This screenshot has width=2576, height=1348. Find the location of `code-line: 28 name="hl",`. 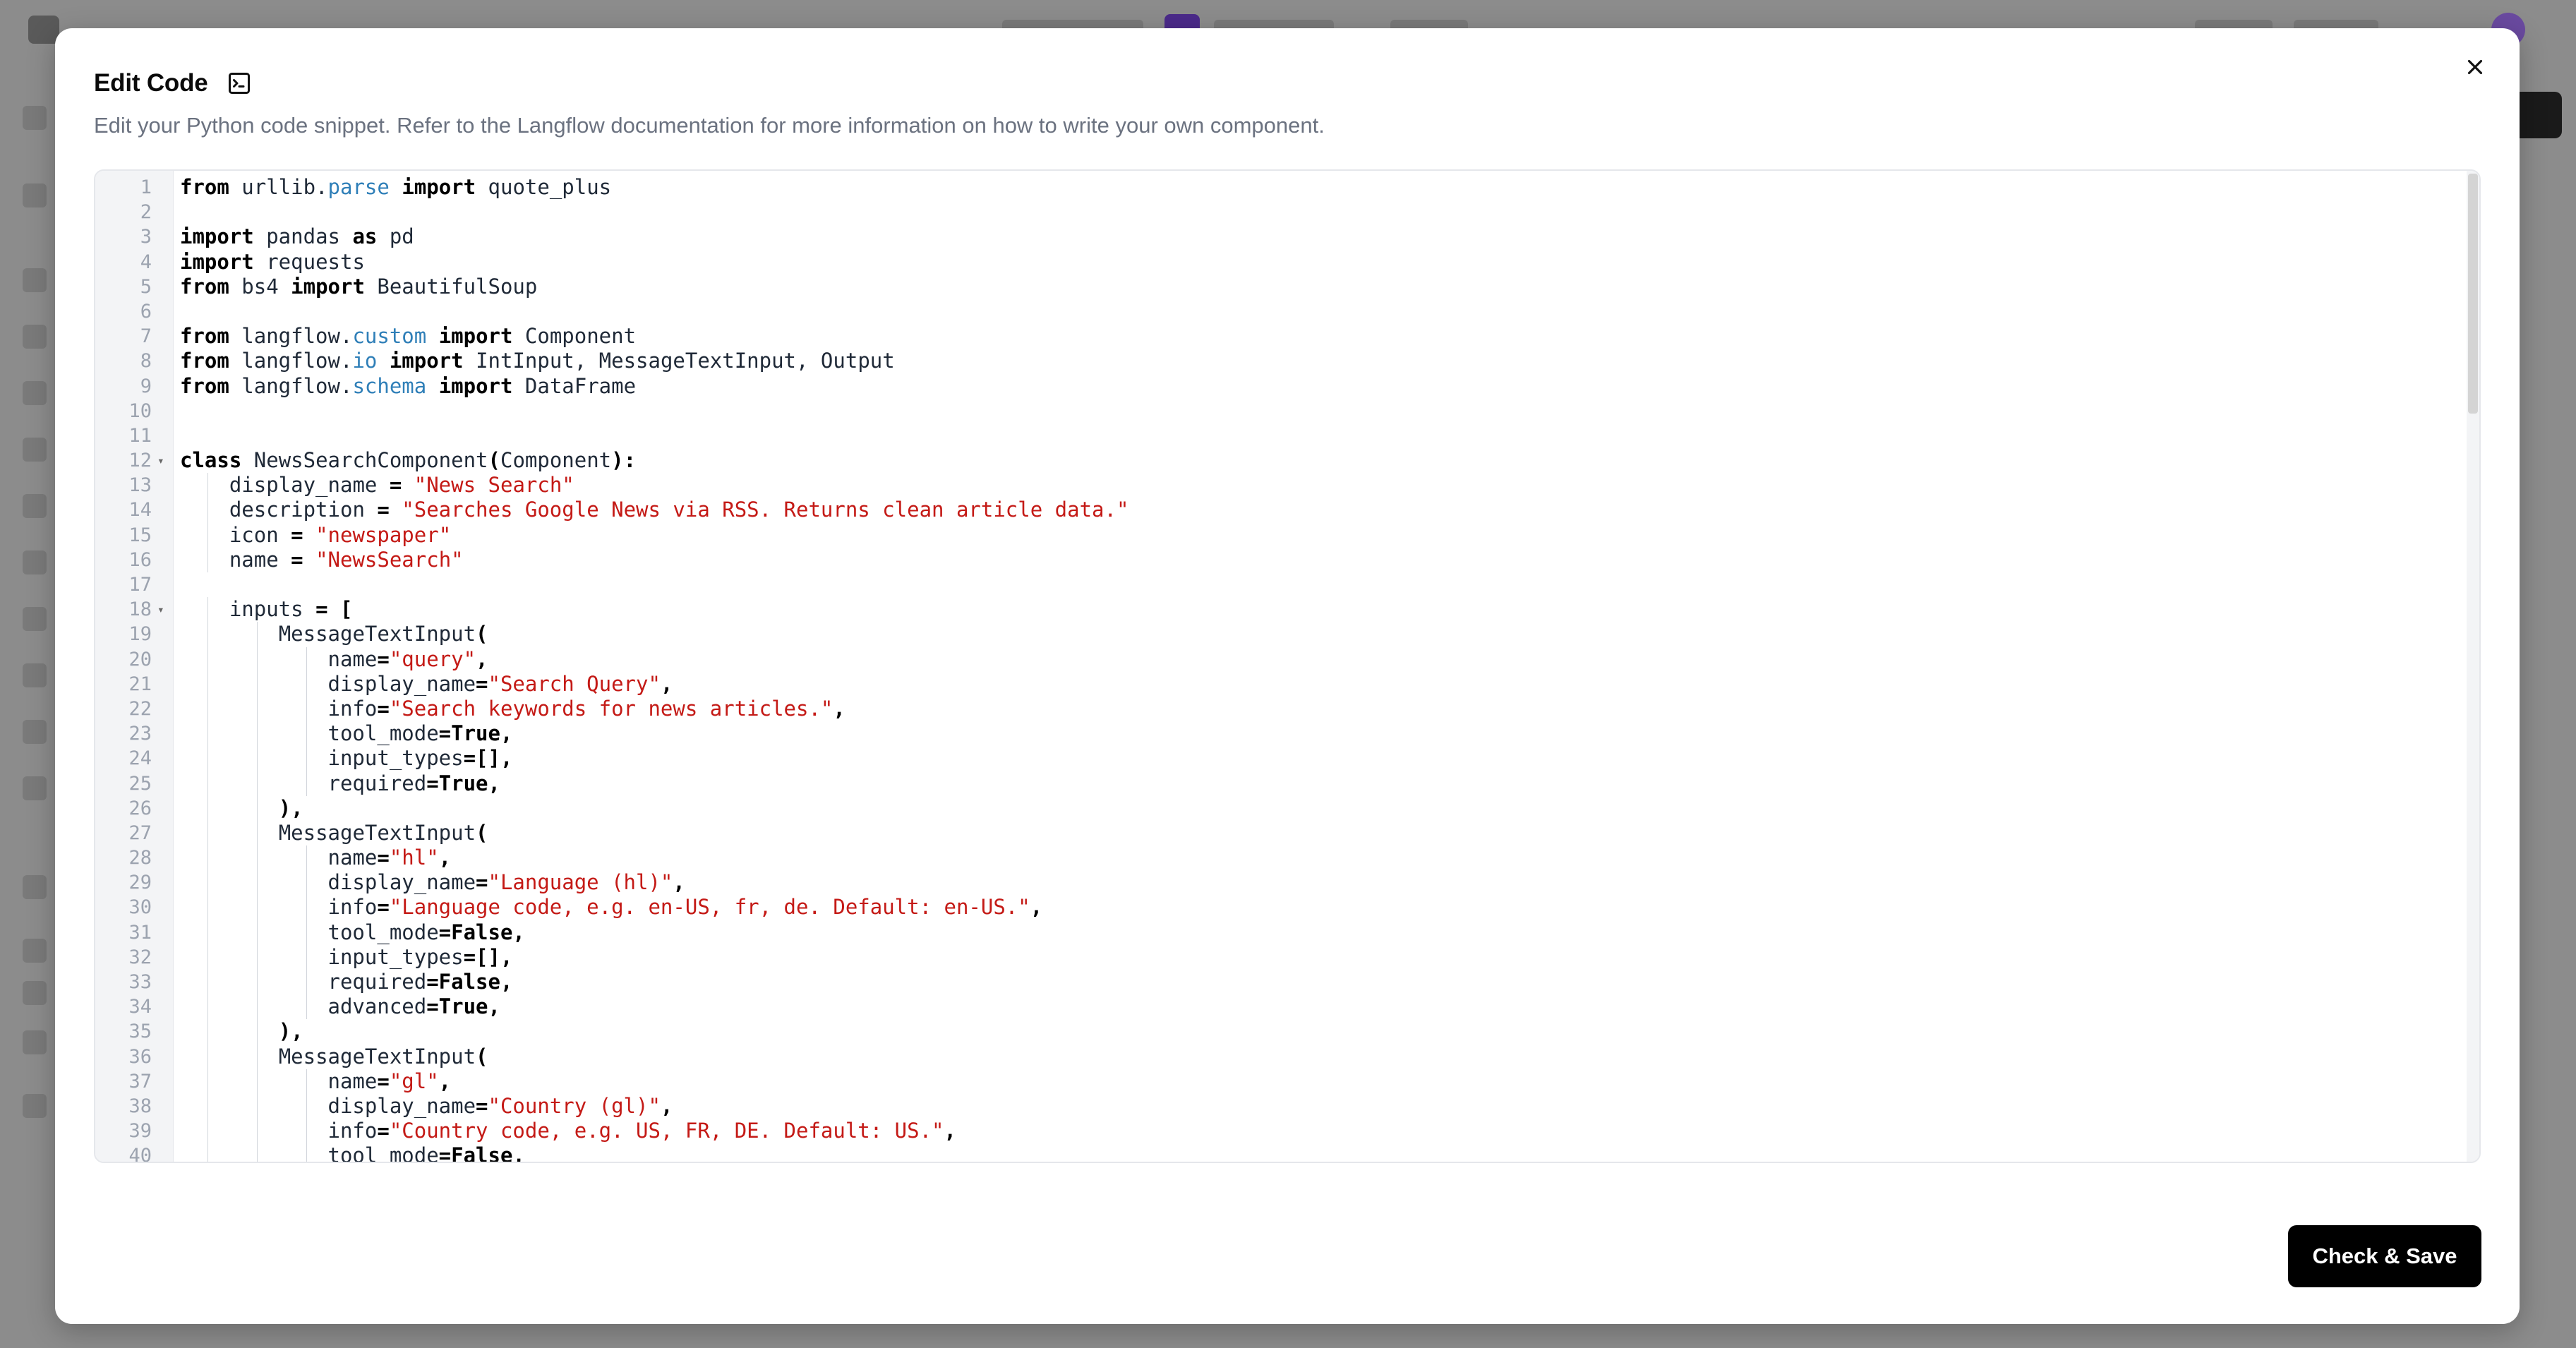

code-line: 28 name="hl", is located at coordinates (1287, 858).